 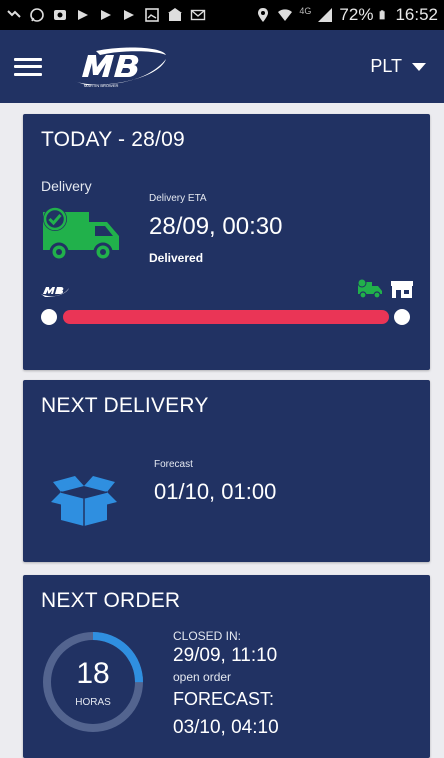 What do you see at coordinates (419, 66) in the screenshot?
I see `caret-down-icon` at bounding box center [419, 66].